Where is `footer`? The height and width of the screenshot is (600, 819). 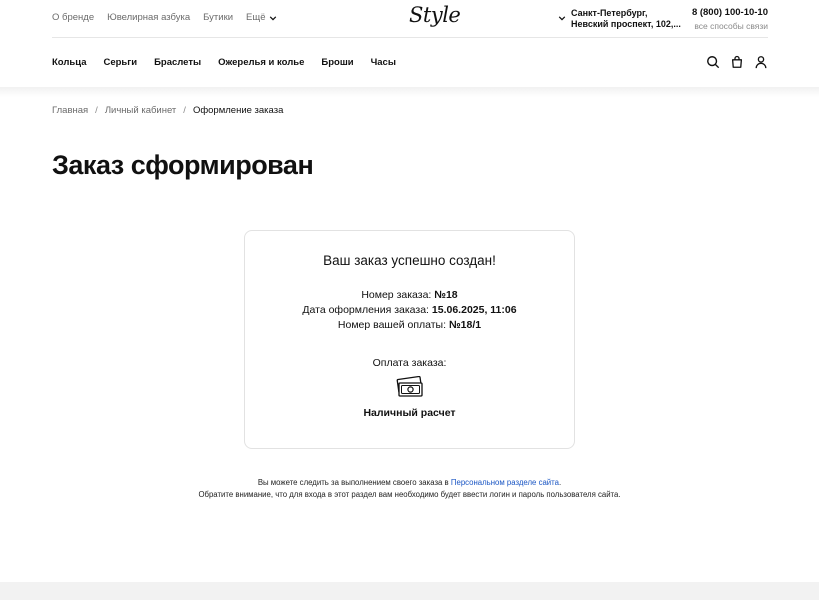 footer is located at coordinates (409, 591).